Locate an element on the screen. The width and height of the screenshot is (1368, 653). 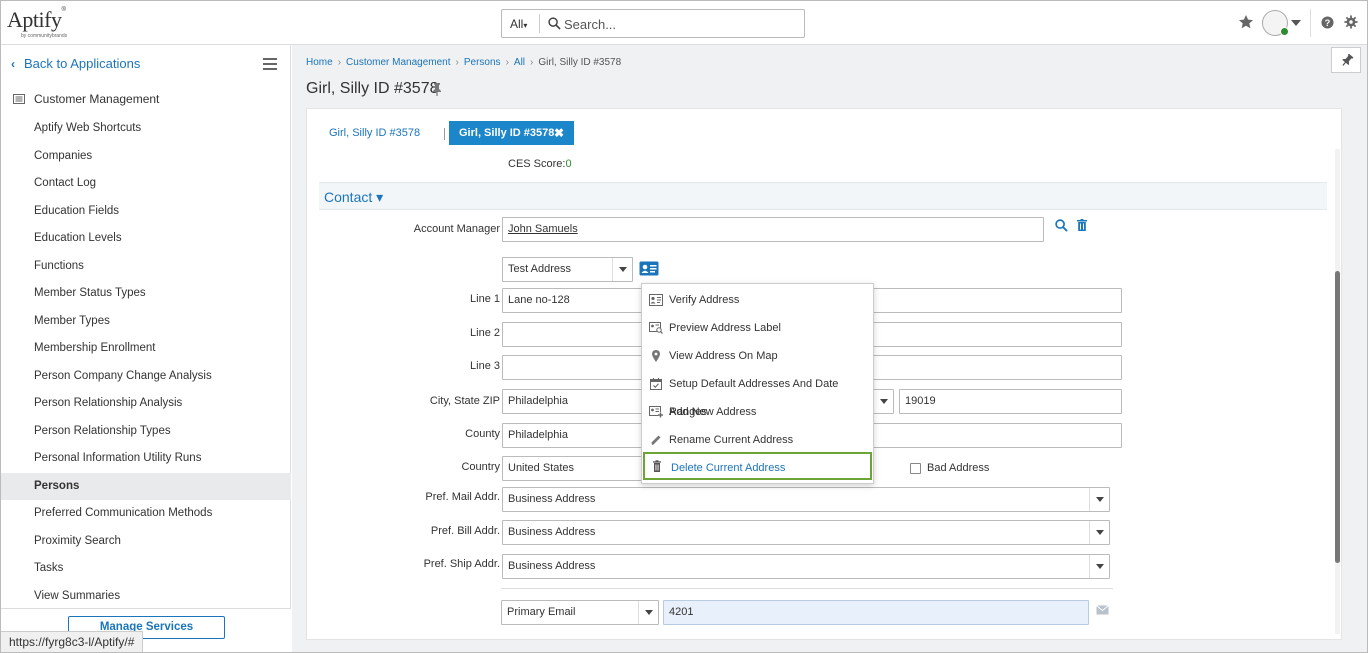
county-value: Philadelphia is located at coordinates (538, 435).